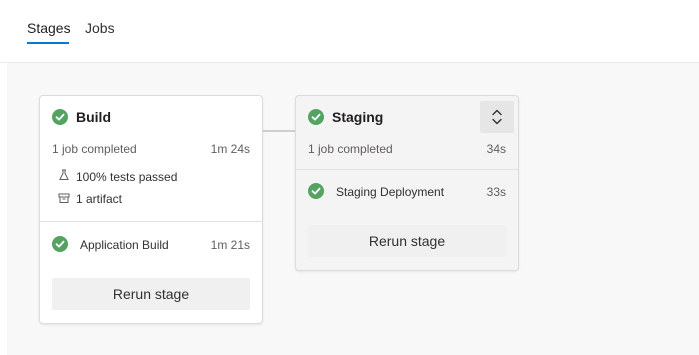 The image size is (699, 355). I want to click on stage-duration: 1m 24s, so click(230, 149).